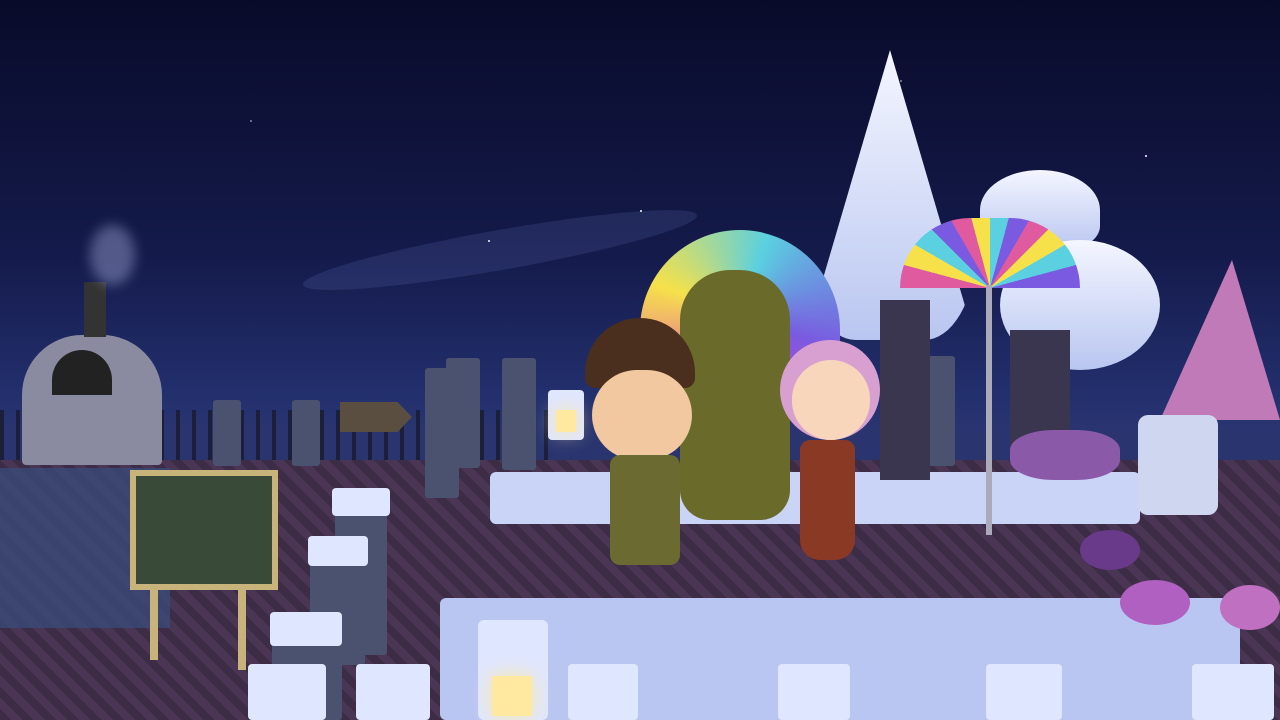  What do you see at coordinates (112, 255) in the screenshot?
I see `smoke` at bounding box center [112, 255].